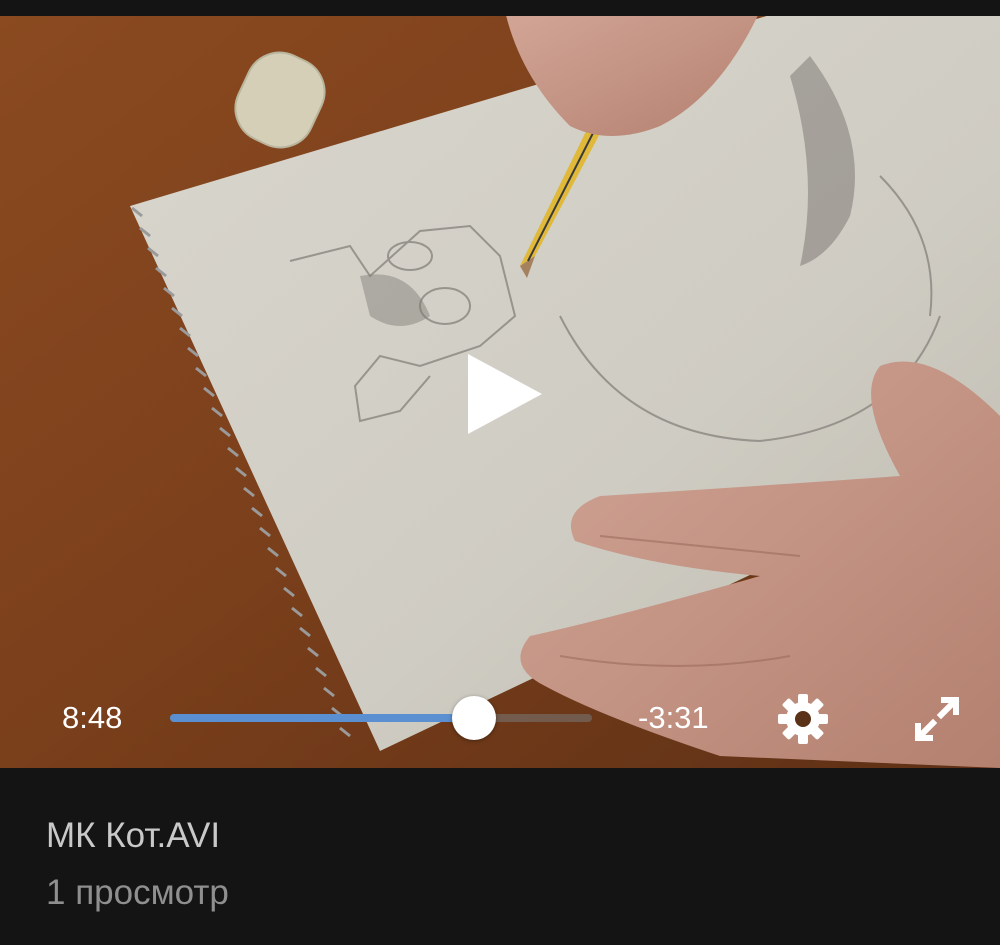 The height and width of the screenshot is (945, 1000). I want to click on fullscreen-button, so click(937, 719).